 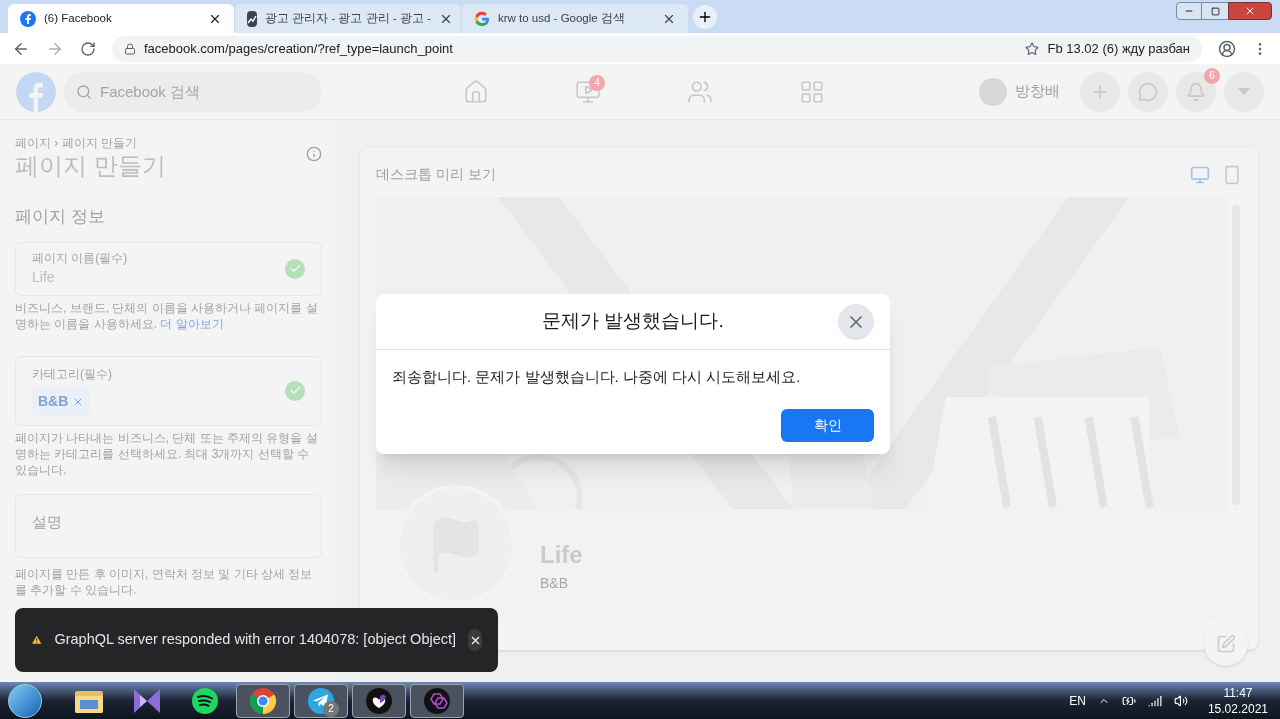 I want to click on address-field: facebook.com/pages/creation/?ref_type=launch_point Fb 13.02 (6) жду разбан, so click(x=657, y=48).